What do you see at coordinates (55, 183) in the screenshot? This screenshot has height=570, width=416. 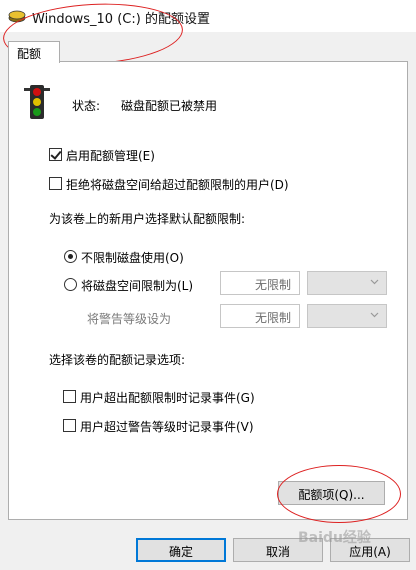 I see `deny-space-checkbox` at bounding box center [55, 183].